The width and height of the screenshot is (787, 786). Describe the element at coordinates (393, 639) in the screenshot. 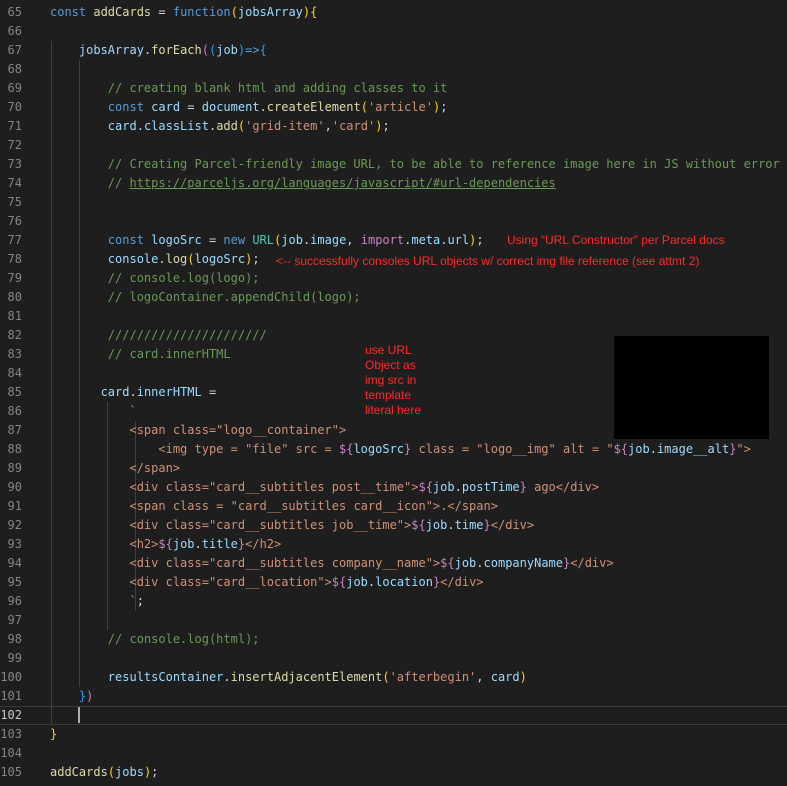

I see `code-line: 98 // console.log(html);` at that location.